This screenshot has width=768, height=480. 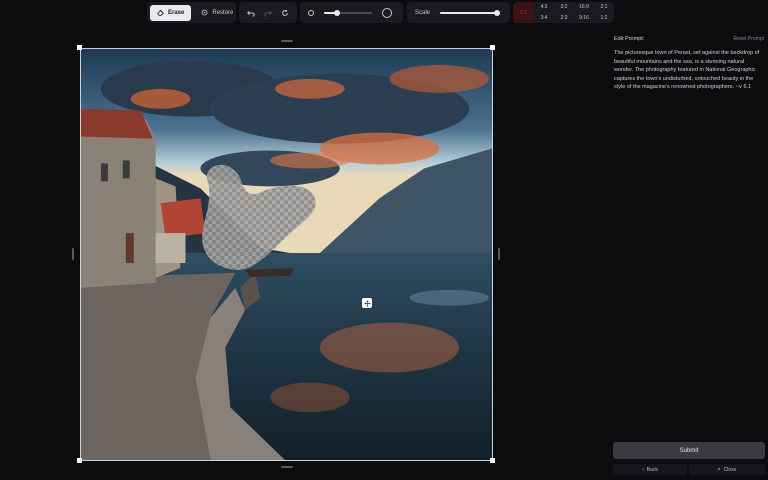 What do you see at coordinates (499, 254) in the screenshot?
I see `right-edge-grip` at bounding box center [499, 254].